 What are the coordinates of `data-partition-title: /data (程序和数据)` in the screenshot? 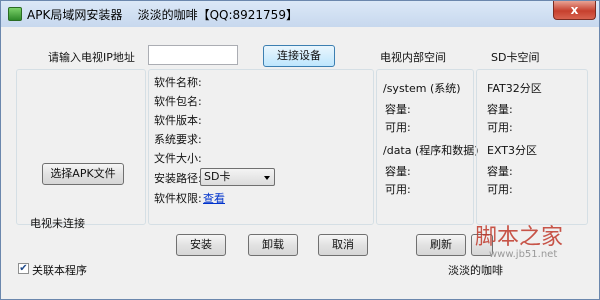 It's located at (431, 150).